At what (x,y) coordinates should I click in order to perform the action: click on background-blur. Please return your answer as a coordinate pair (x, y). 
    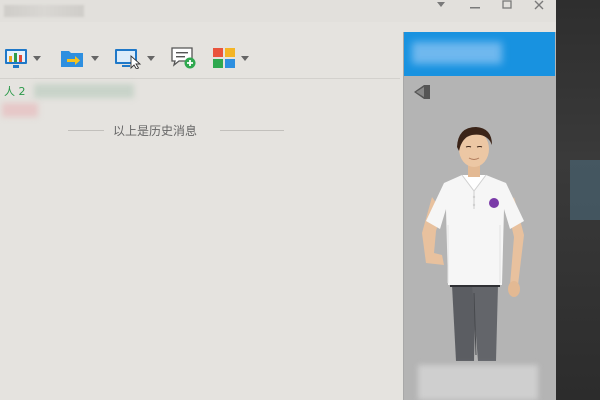
    Looking at the image, I should click on (585, 190).